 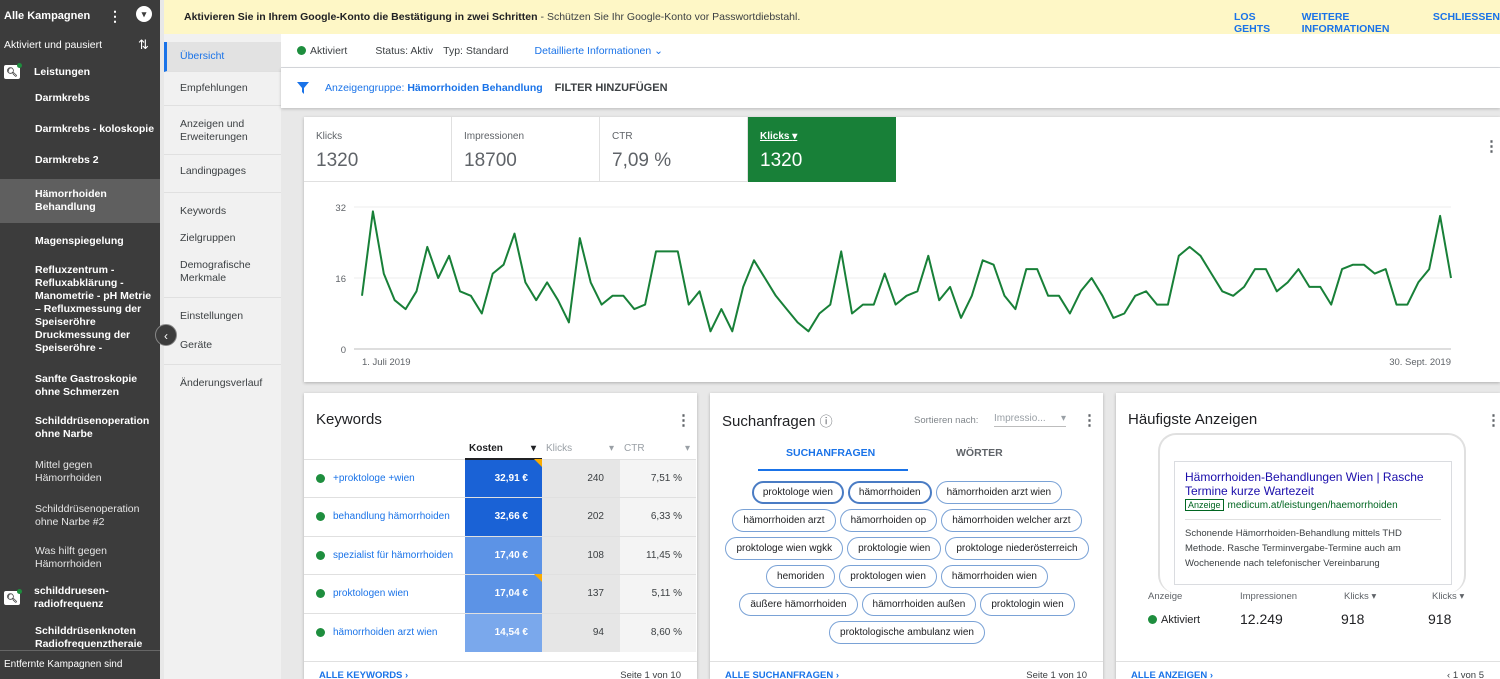 What do you see at coordinates (599, 51) in the screenshot?
I see `details-link: Detaillierte Informationen ⌄` at bounding box center [599, 51].